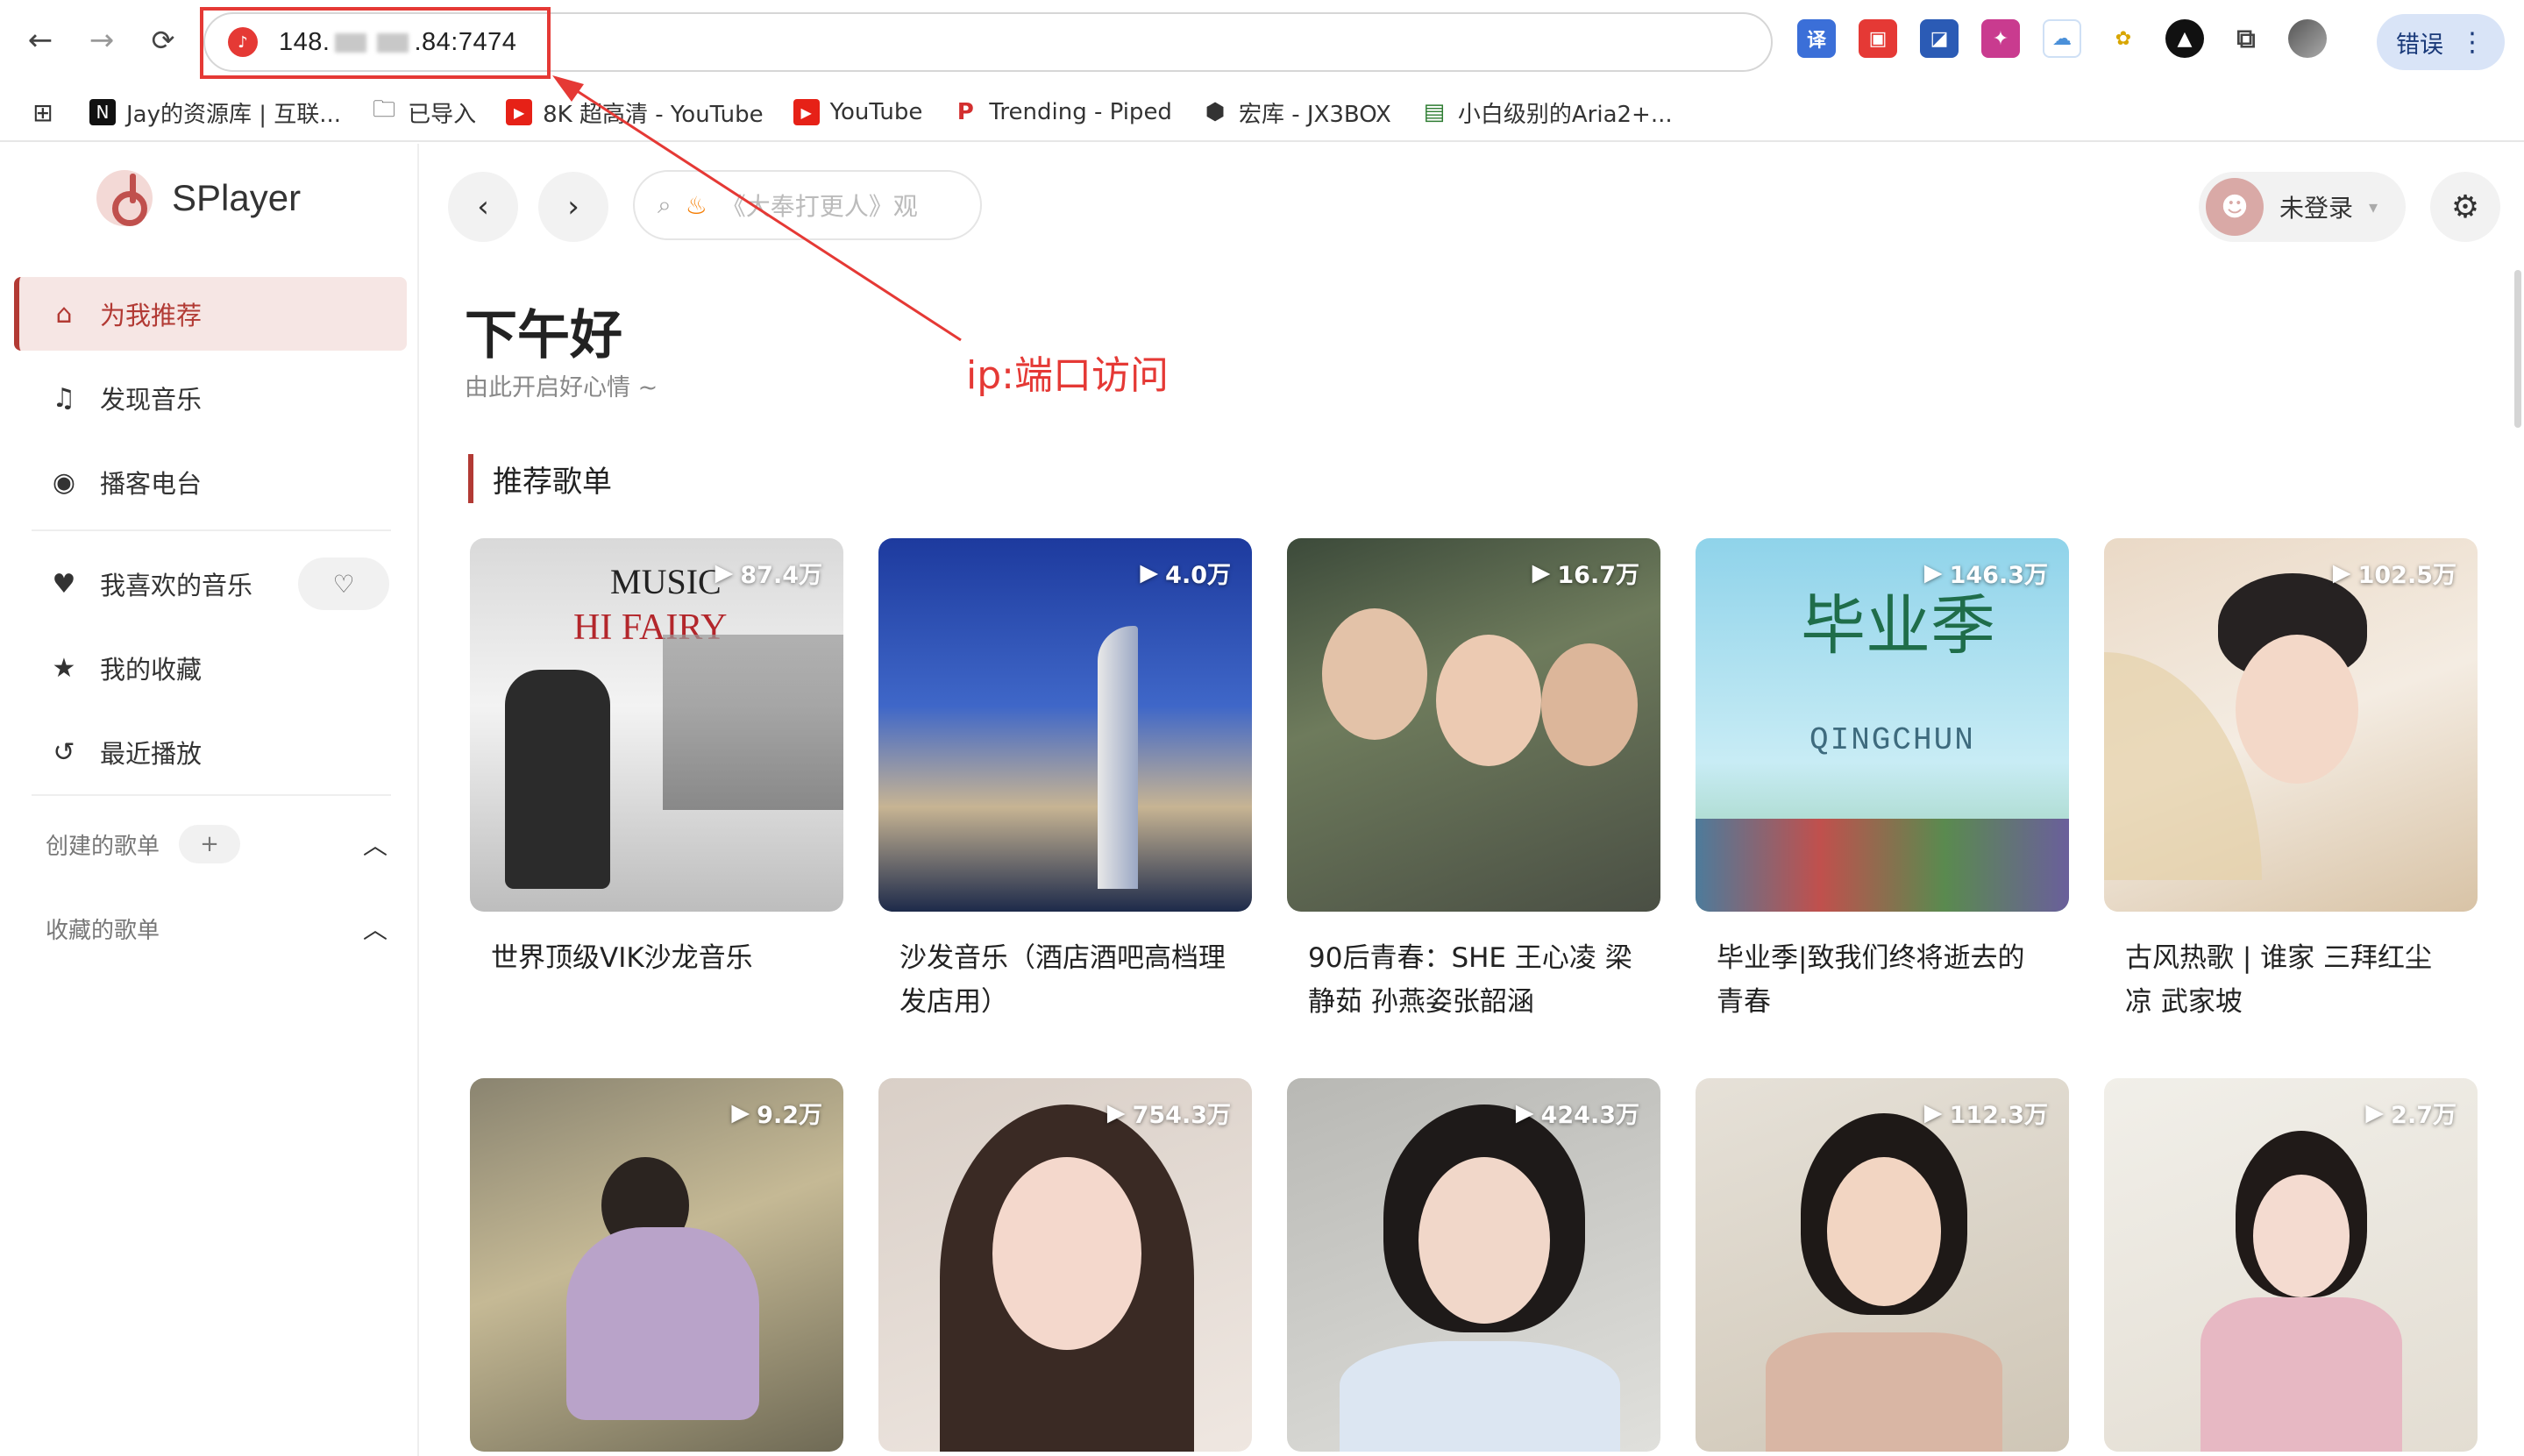  I want to click on playlist-title: 90后青春：SHE 王心凌 梁静茹 孙燕姿张韶涵, so click(1473, 980).